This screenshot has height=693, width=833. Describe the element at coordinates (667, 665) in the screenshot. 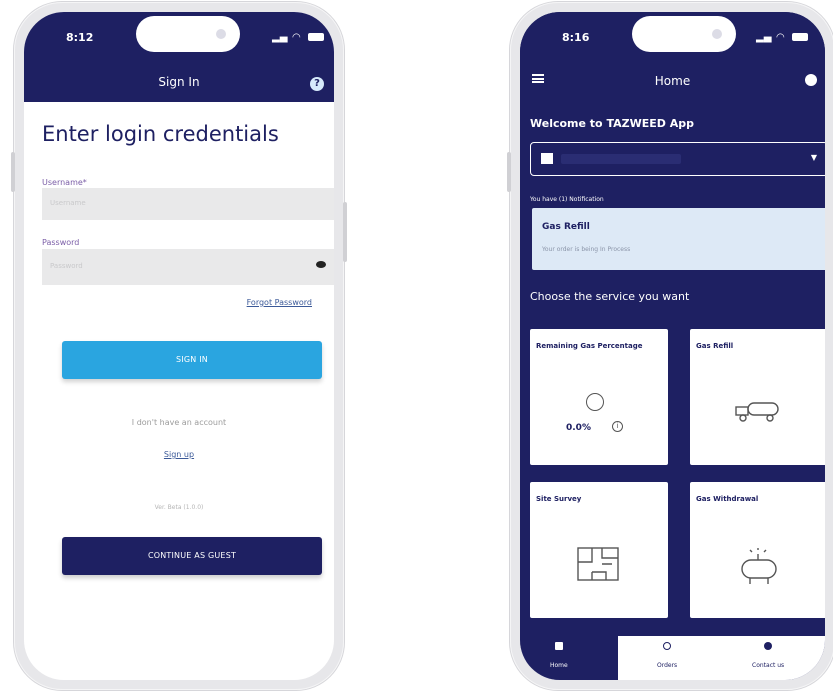

I see `nav-orders-label: Orders` at that location.